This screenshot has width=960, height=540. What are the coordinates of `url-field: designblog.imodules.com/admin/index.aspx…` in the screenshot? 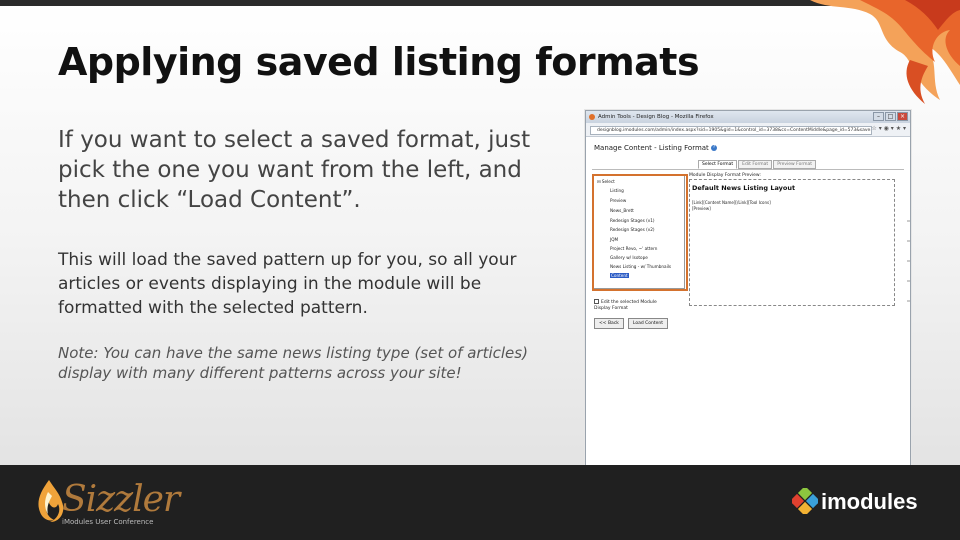 It's located at (731, 130).